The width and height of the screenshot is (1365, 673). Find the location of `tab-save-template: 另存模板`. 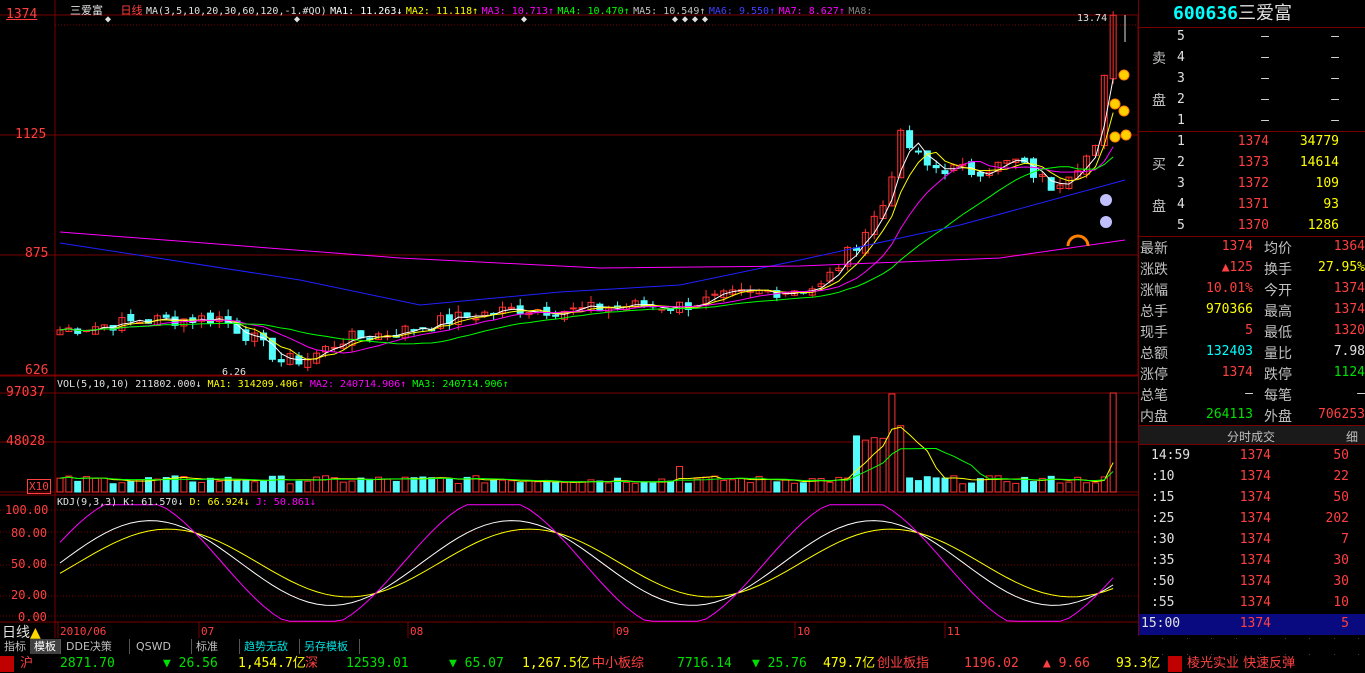

tab-save-template: 另存模板 is located at coordinates (330, 646).